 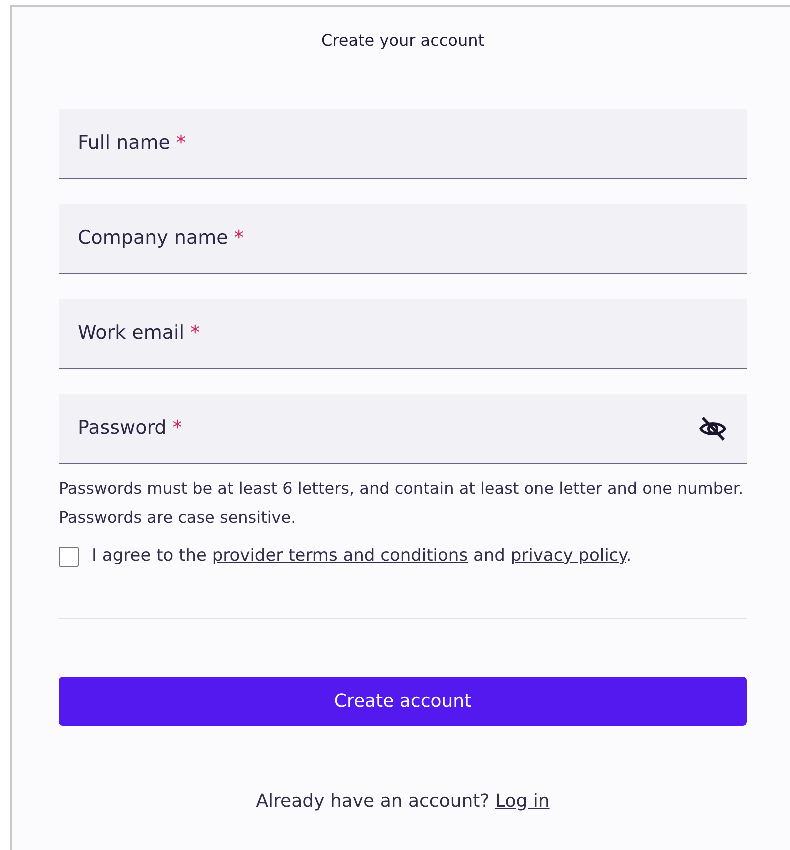 What do you see at coordinates (340, 556) in the screenshot?
I see `terms-link: provider terms and conditions` at bounding box center [340, 556].